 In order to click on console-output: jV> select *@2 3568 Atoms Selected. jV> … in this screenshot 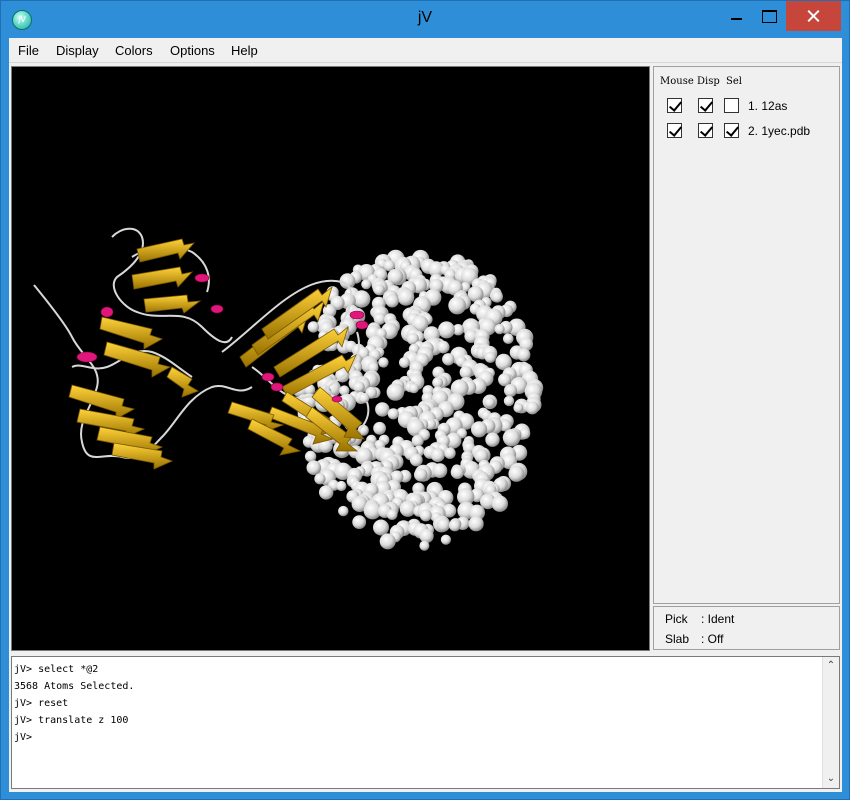, I will do `click(414, 703)`.